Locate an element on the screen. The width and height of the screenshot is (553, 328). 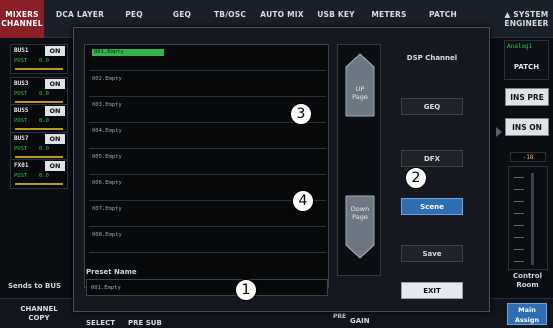
sends-to-bus-label: Sends to BUS is located at coordinates (35, 286).